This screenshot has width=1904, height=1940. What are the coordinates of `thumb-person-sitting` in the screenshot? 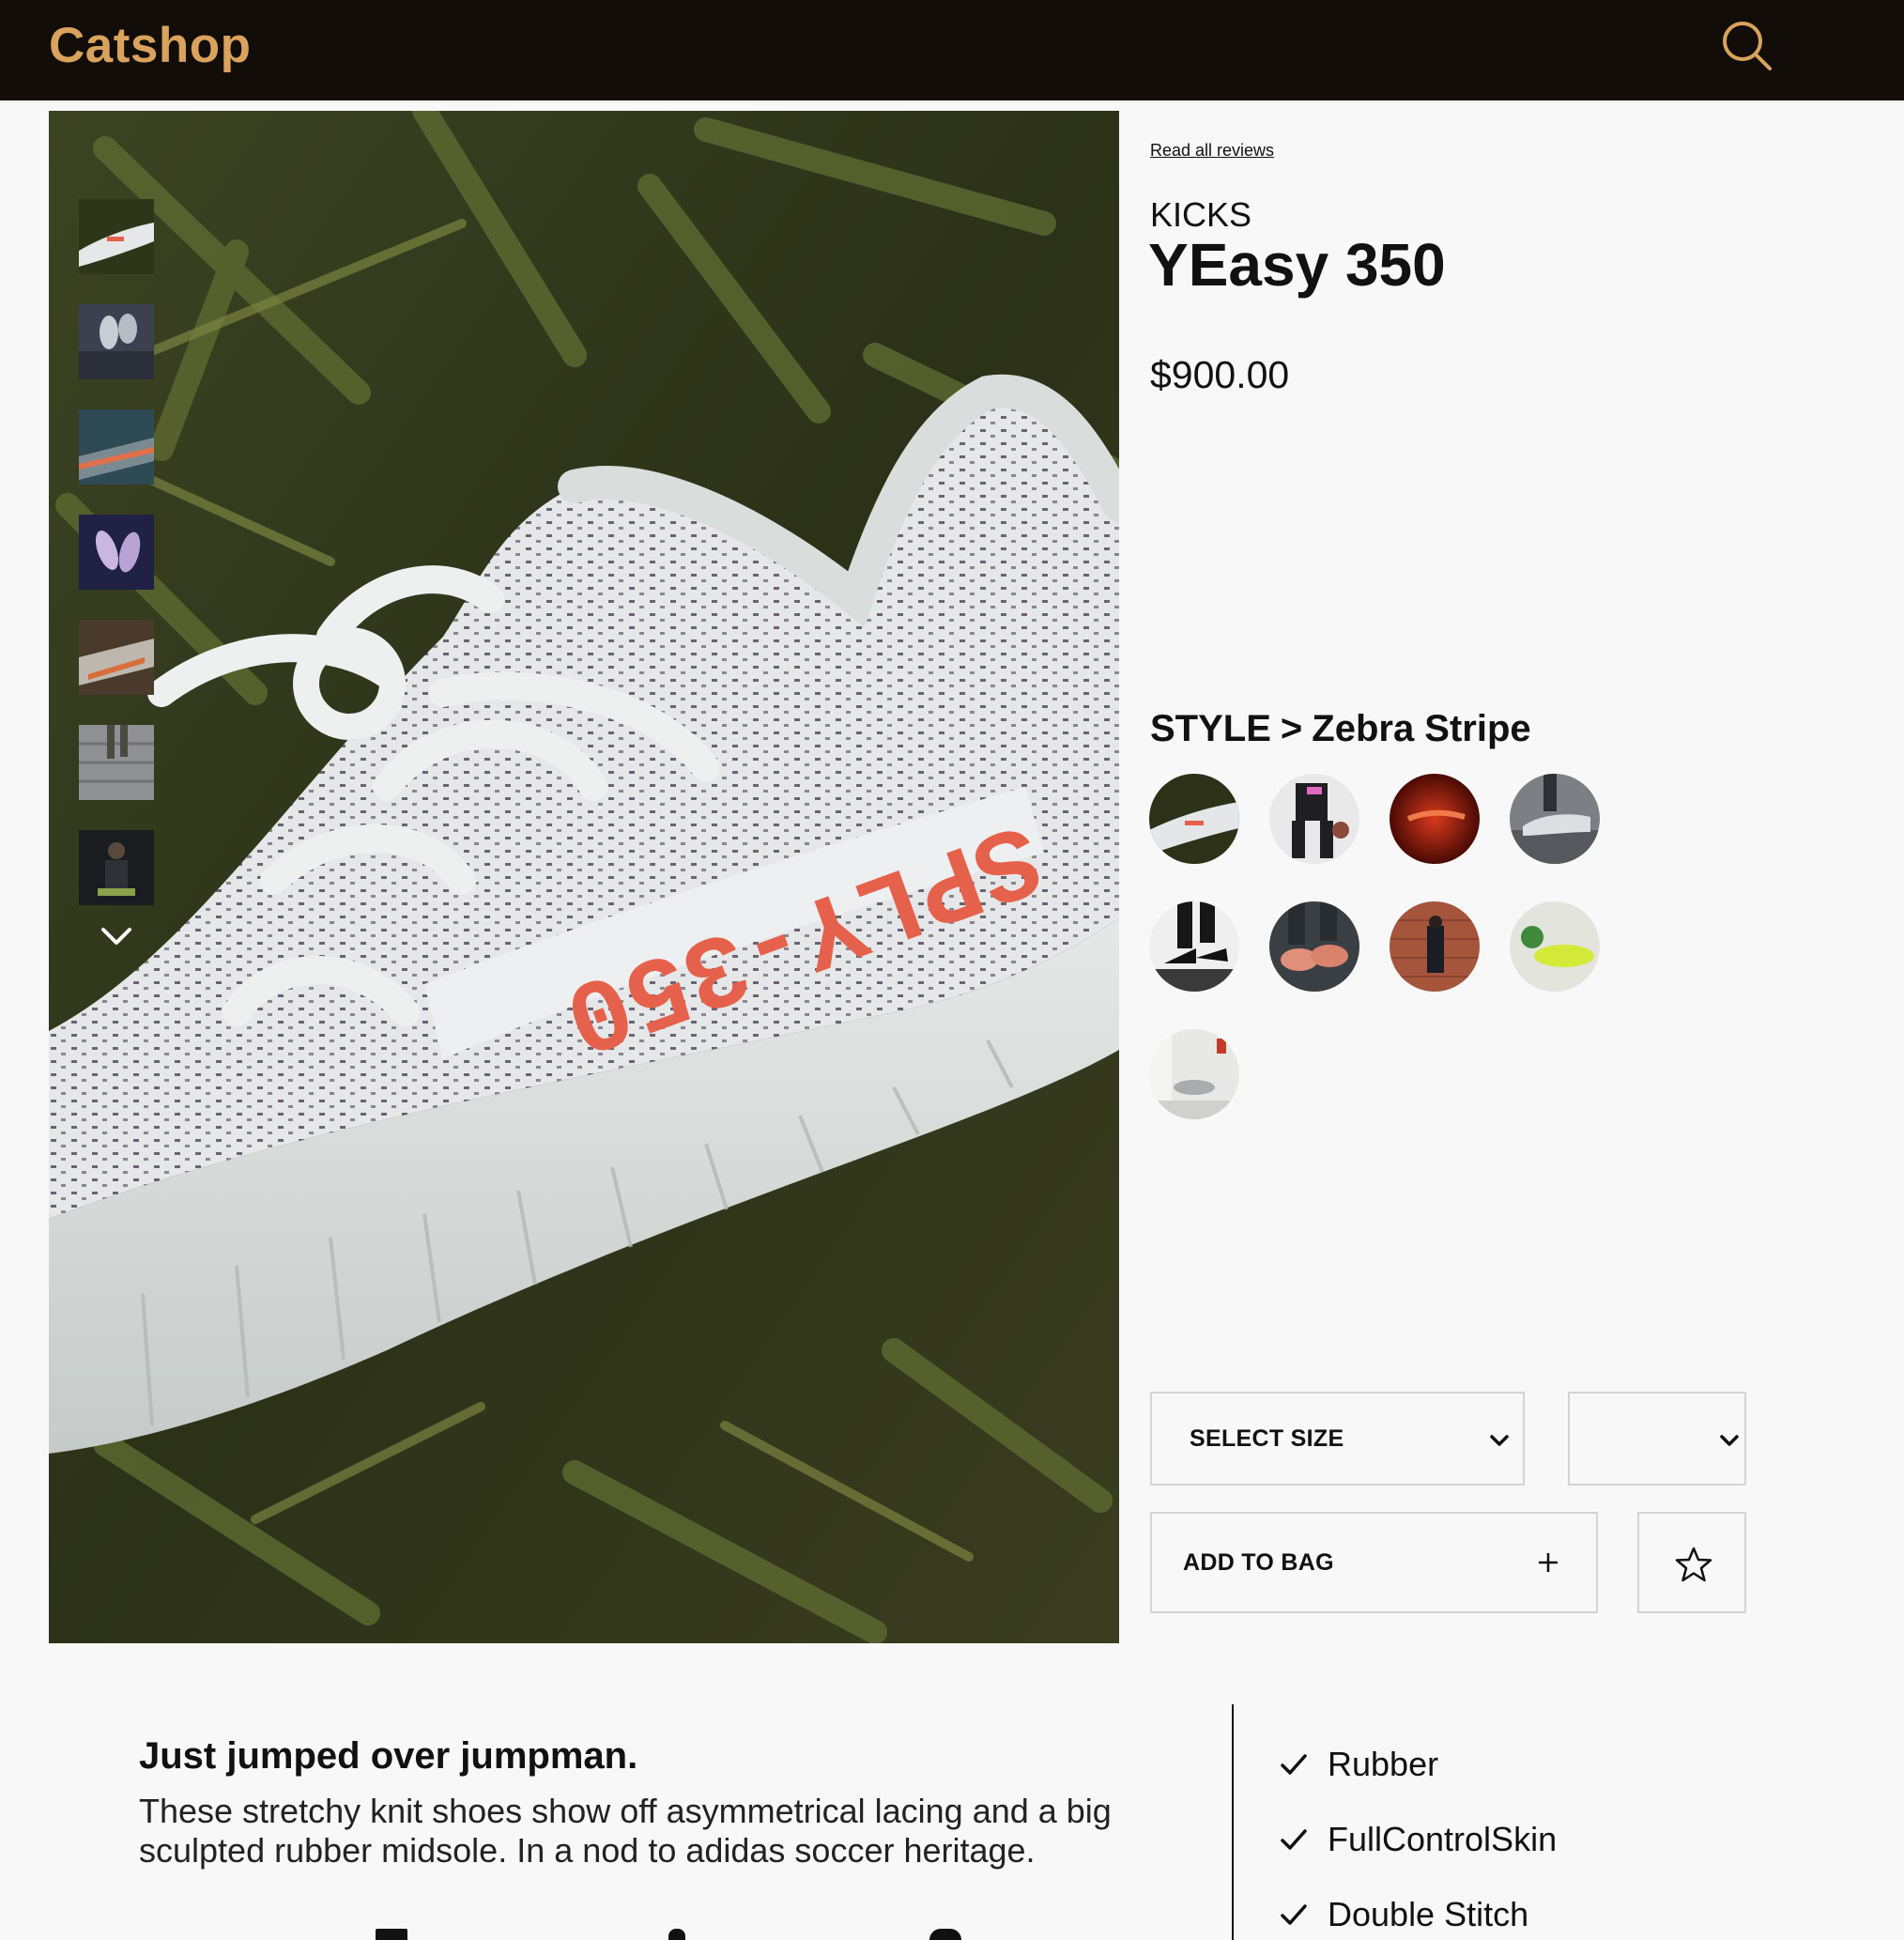 It's located at (116, 867).